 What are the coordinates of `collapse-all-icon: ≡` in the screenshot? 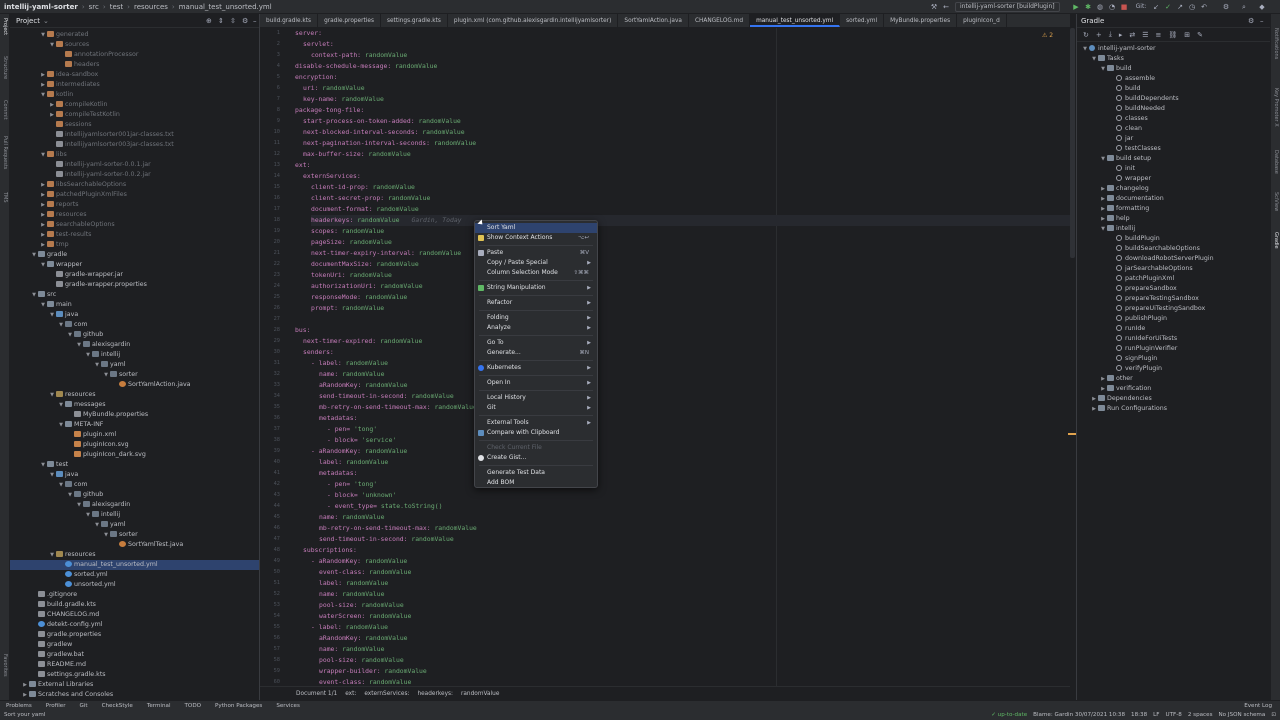 It's located at (1159, 35).